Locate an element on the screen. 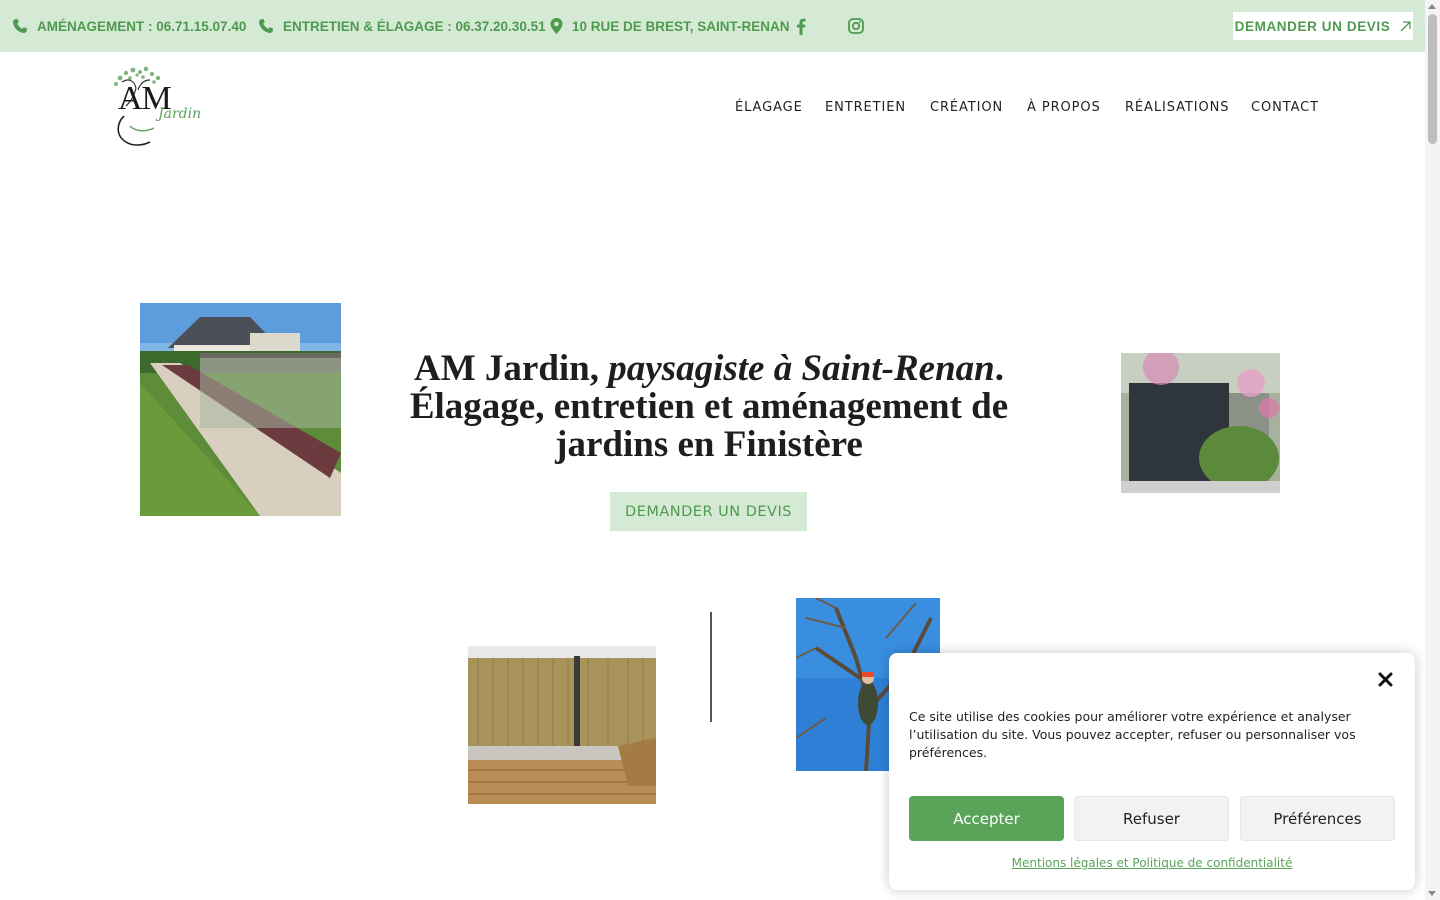 The image size is (1440, 900). cookie-refuse-button: Refuser is located at coordinates (1151, 818).